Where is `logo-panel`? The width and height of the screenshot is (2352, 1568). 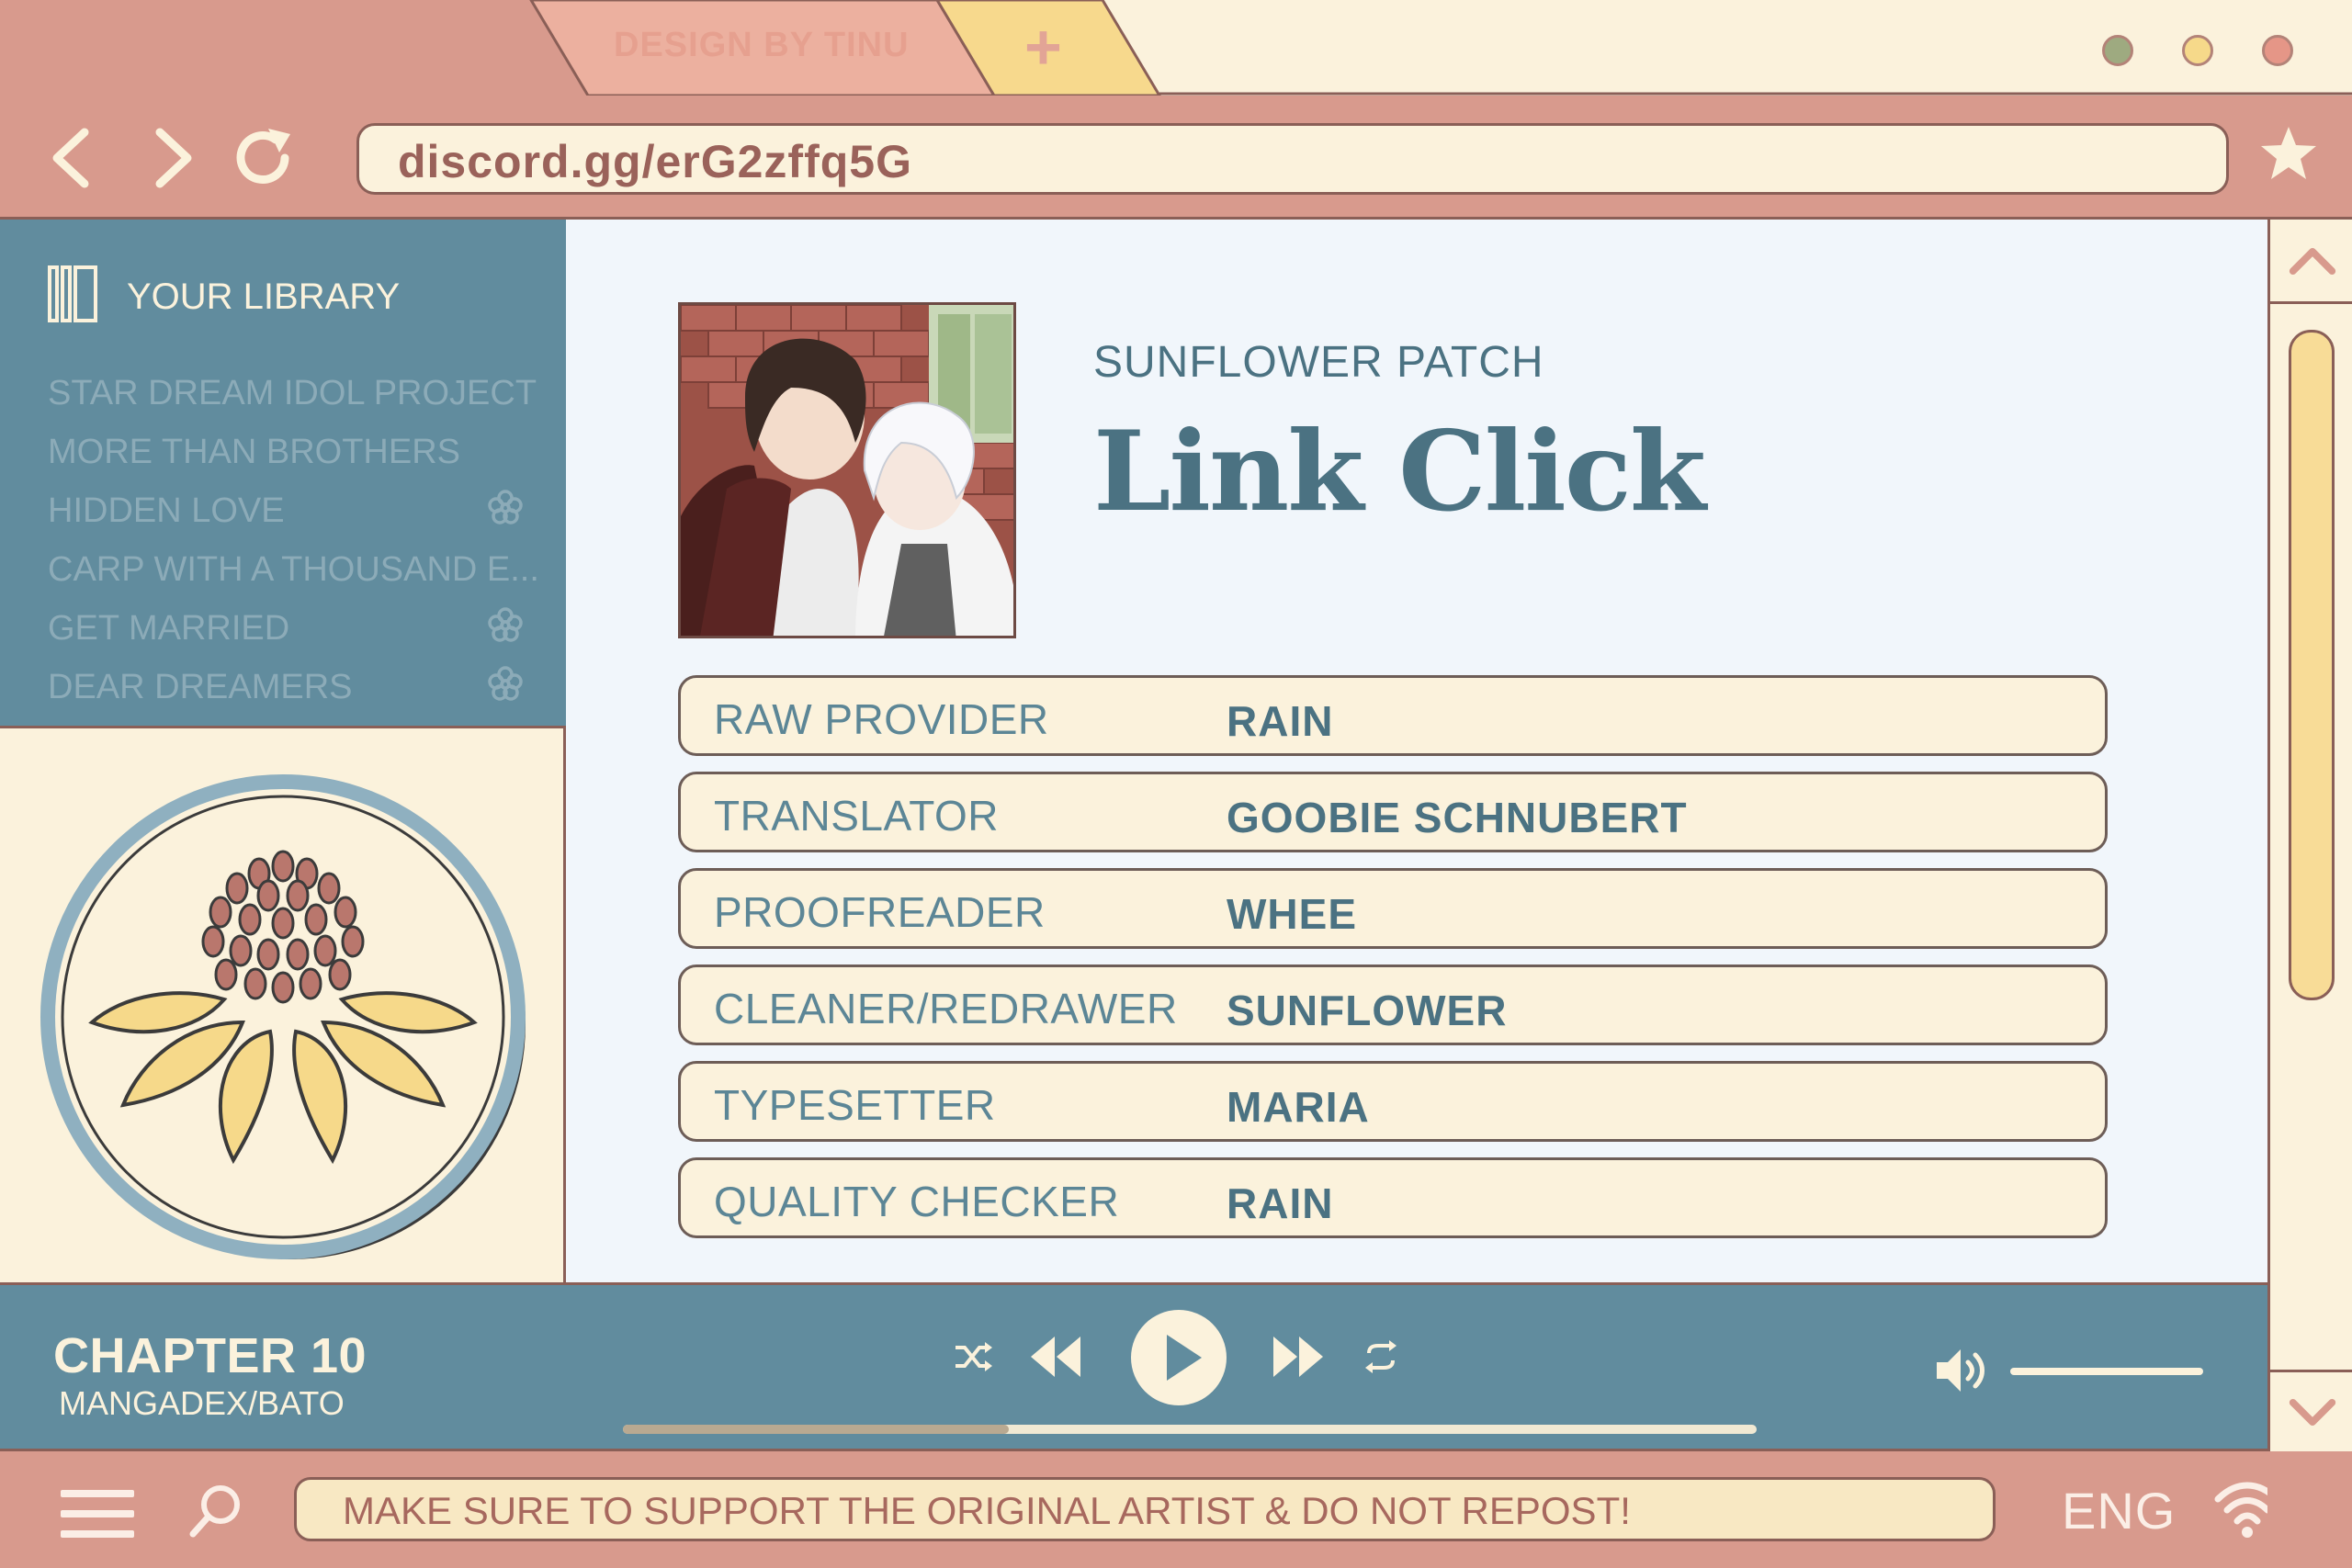 logo-panel is located at coordinates (283, 1004).